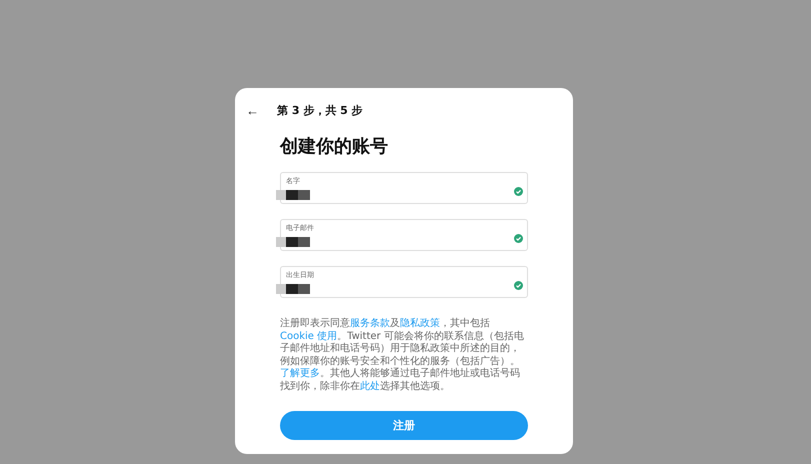 This screenshot has height=464, width=811. Describe the element at coordinates (252, 110) in the screenshot. I see `back-button: ←` at that location.